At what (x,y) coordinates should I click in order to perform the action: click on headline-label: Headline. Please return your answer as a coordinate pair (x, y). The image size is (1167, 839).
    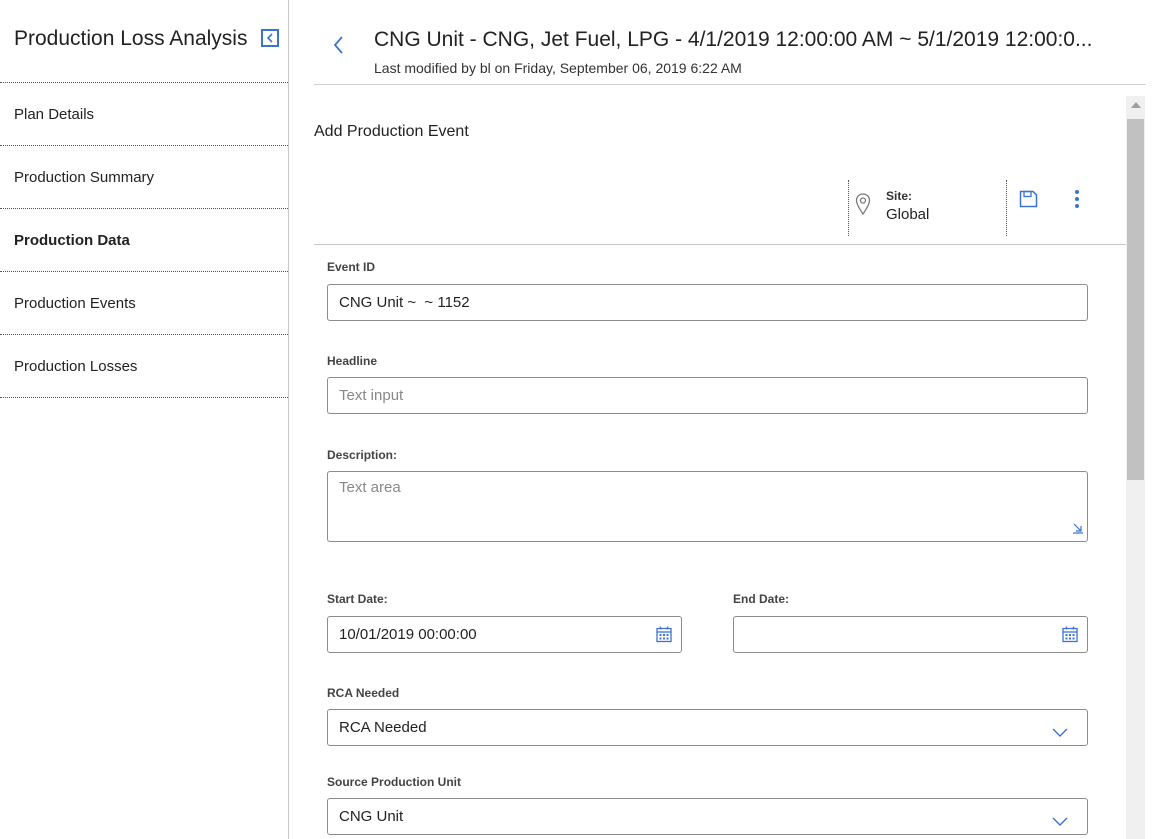
    Looking at the image, I should click on (352, 361).